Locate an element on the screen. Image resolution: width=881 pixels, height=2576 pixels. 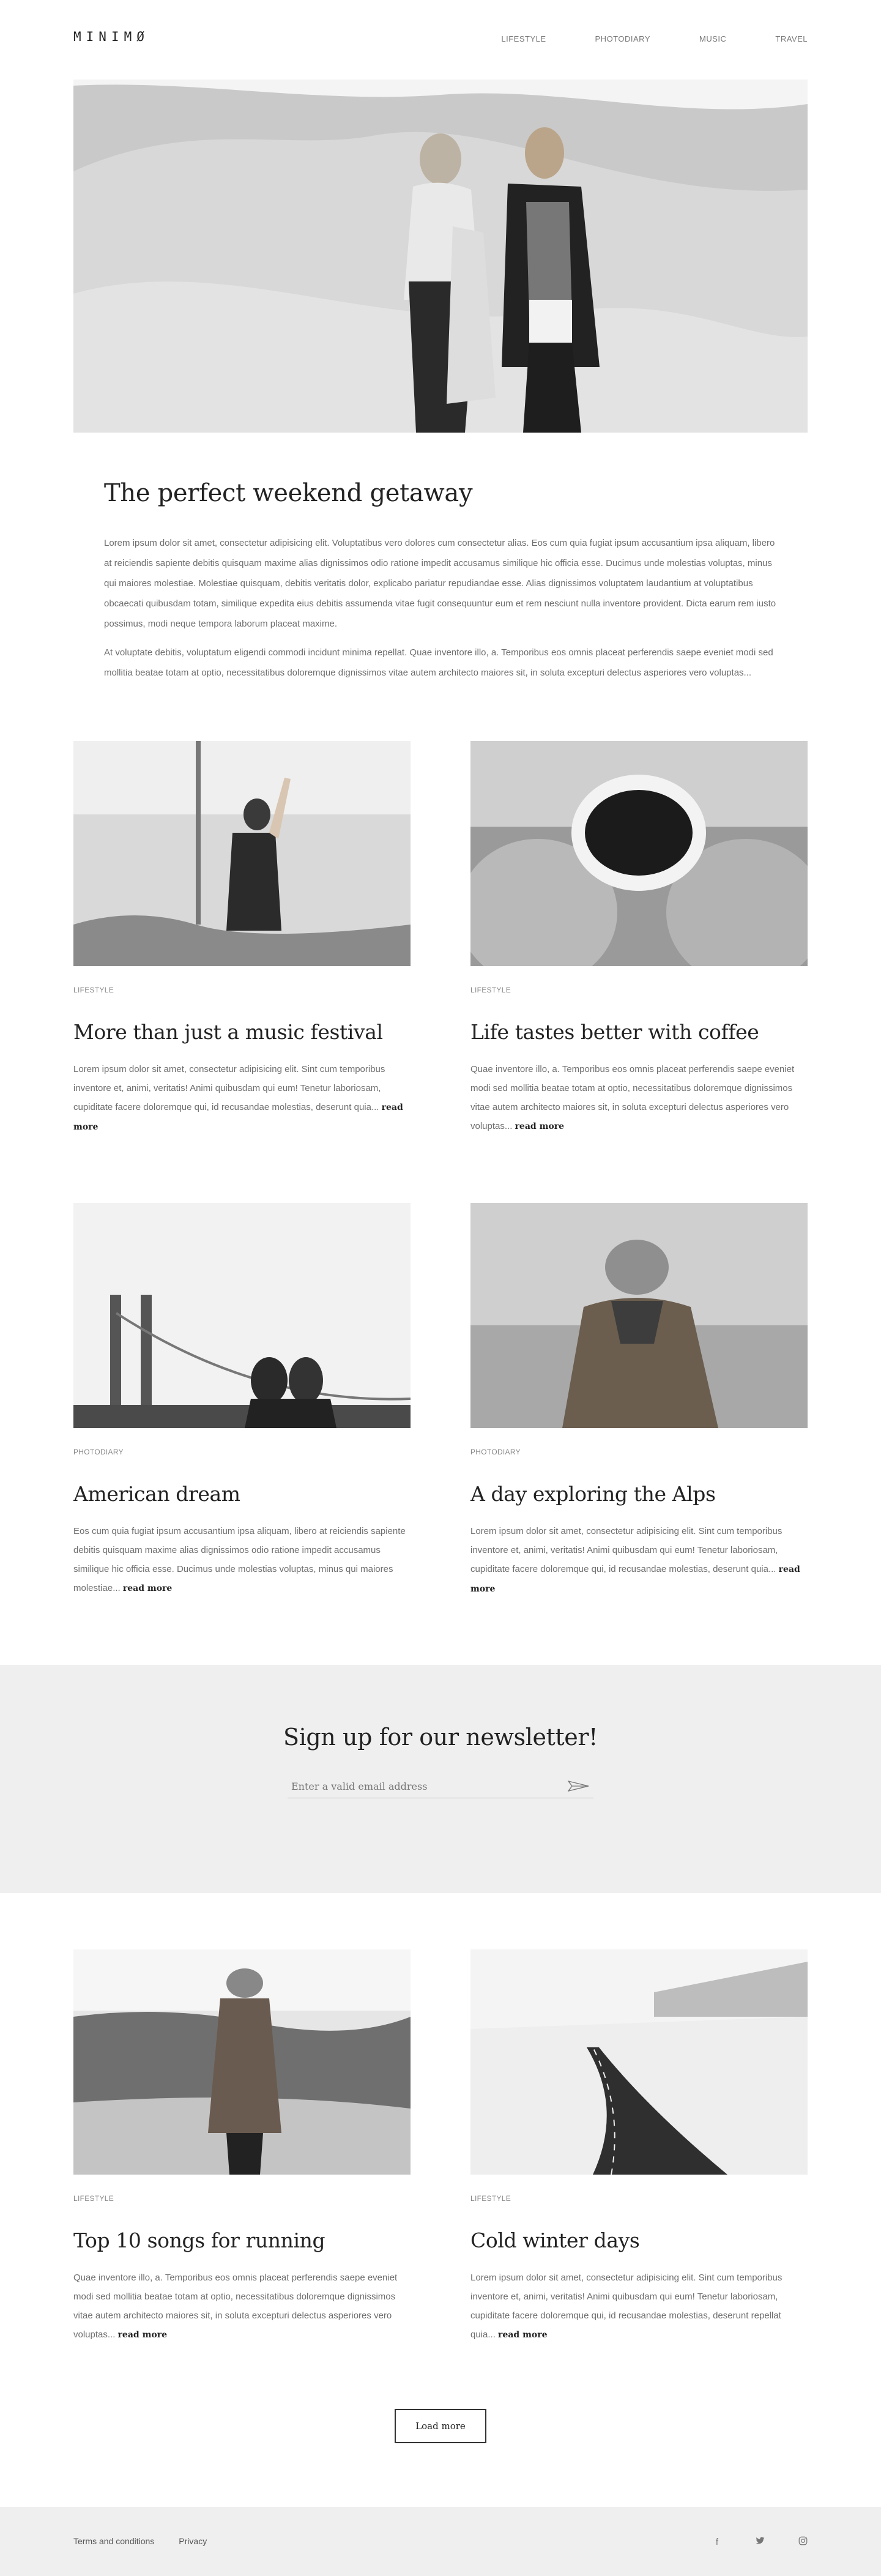
facebook-icon: f is located at coordinates (717, 2542).